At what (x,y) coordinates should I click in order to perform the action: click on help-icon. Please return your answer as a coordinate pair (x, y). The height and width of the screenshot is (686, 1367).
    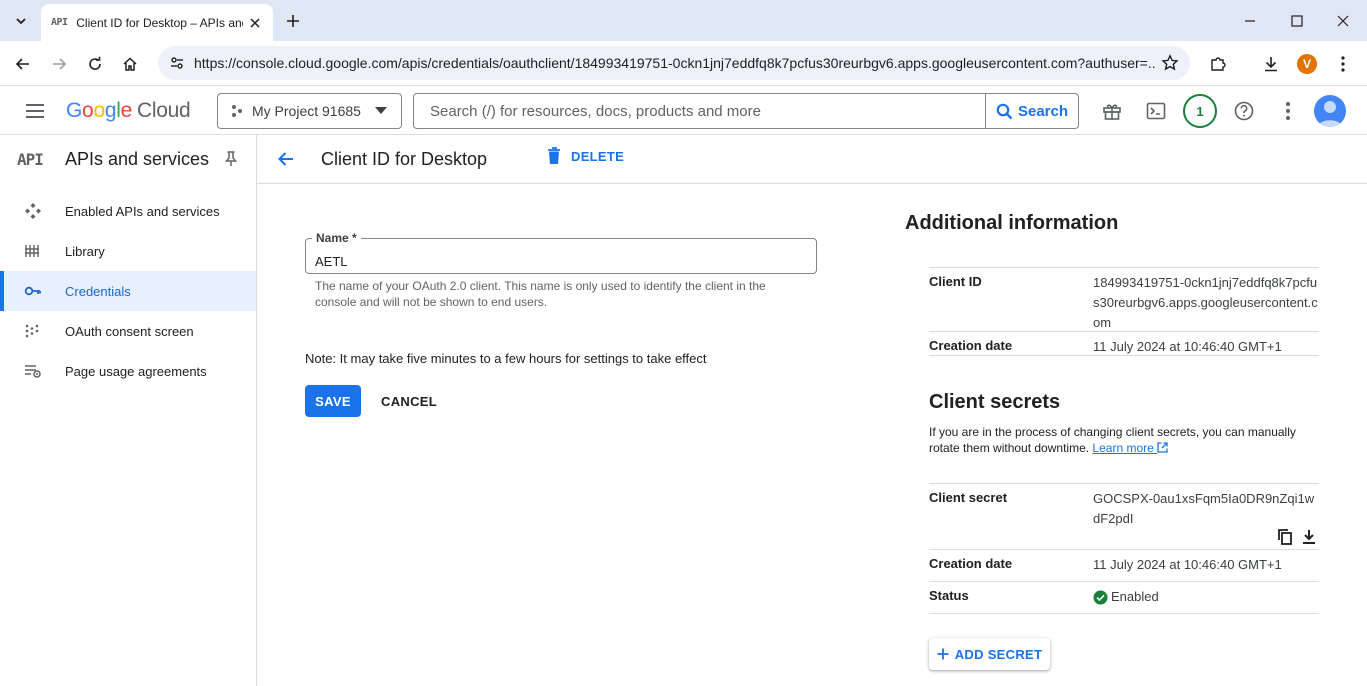
    Looking at the image, I should click on (1244, 111).